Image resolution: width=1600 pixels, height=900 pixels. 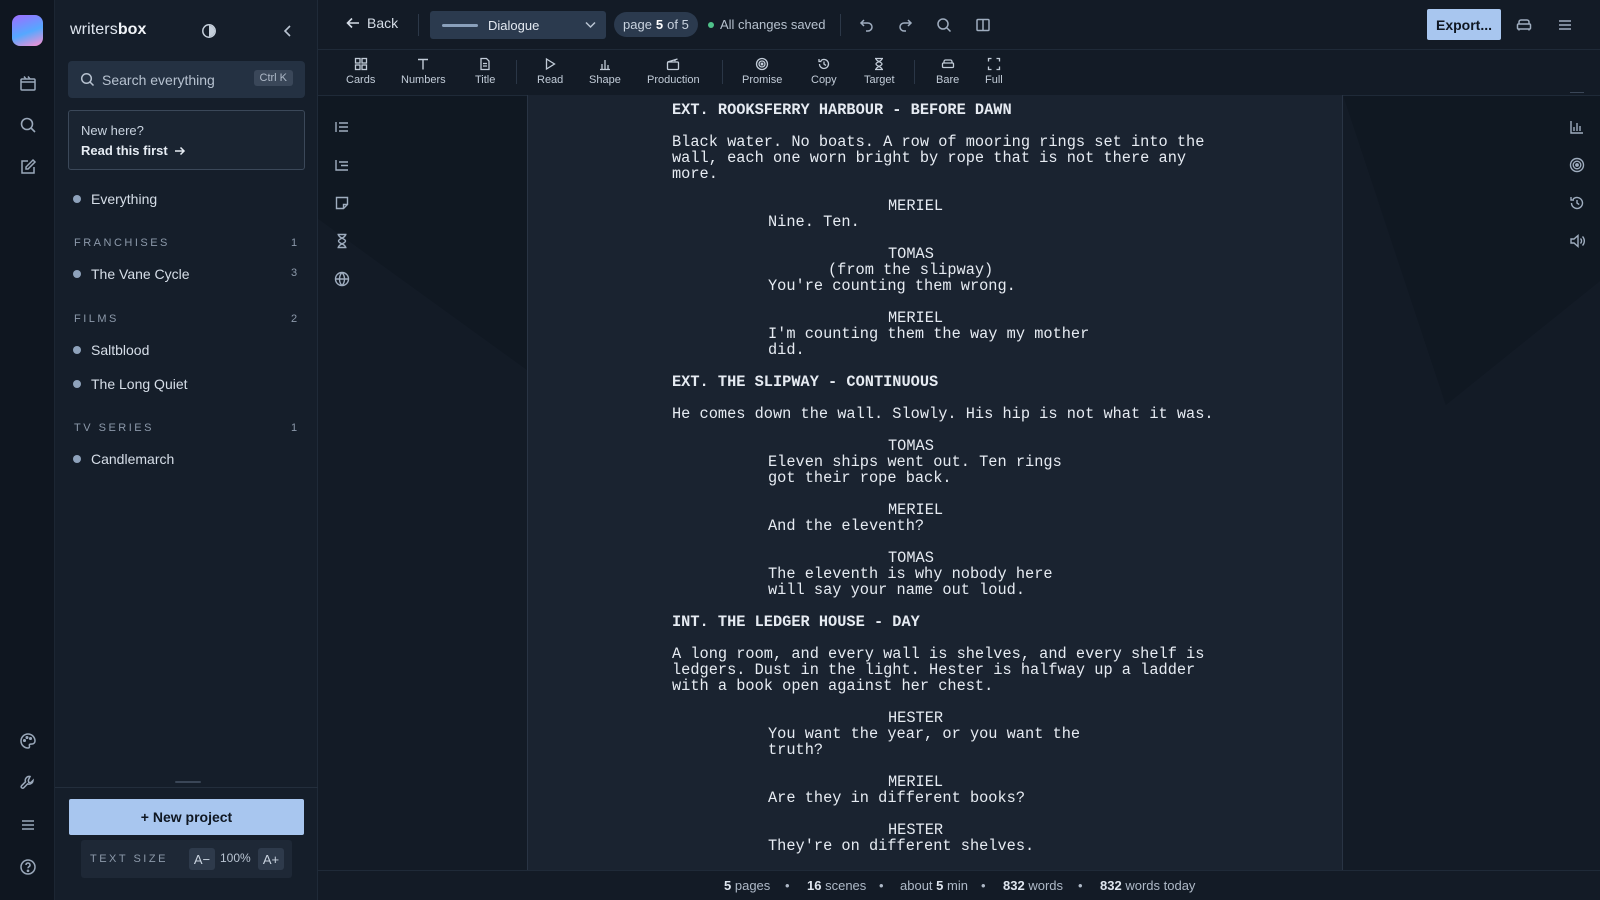 I want to click on section-franchises-count: 1, so click(x=294, y=243).